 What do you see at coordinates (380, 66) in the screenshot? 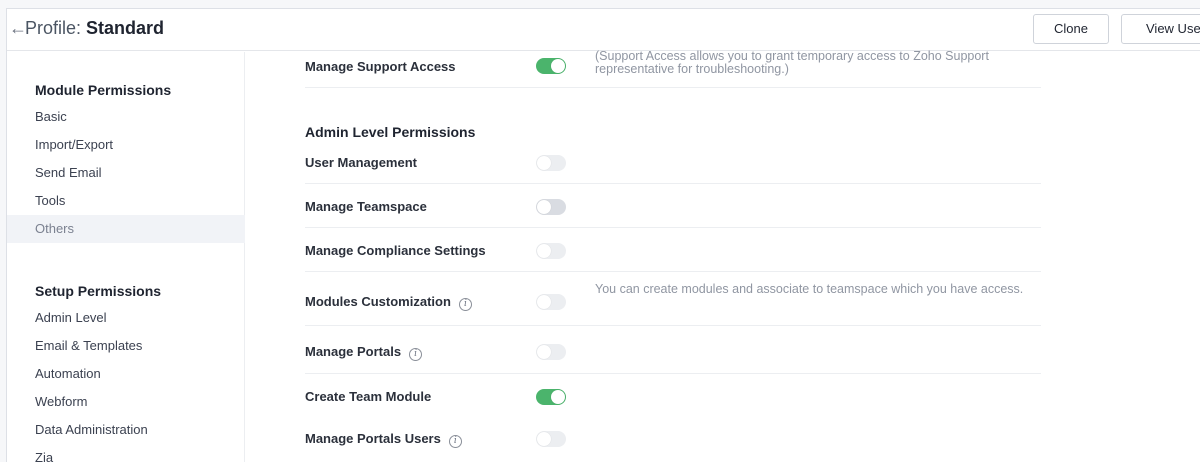
I see `permission-label: Manage Support Access` at bounding box center [380, 66].